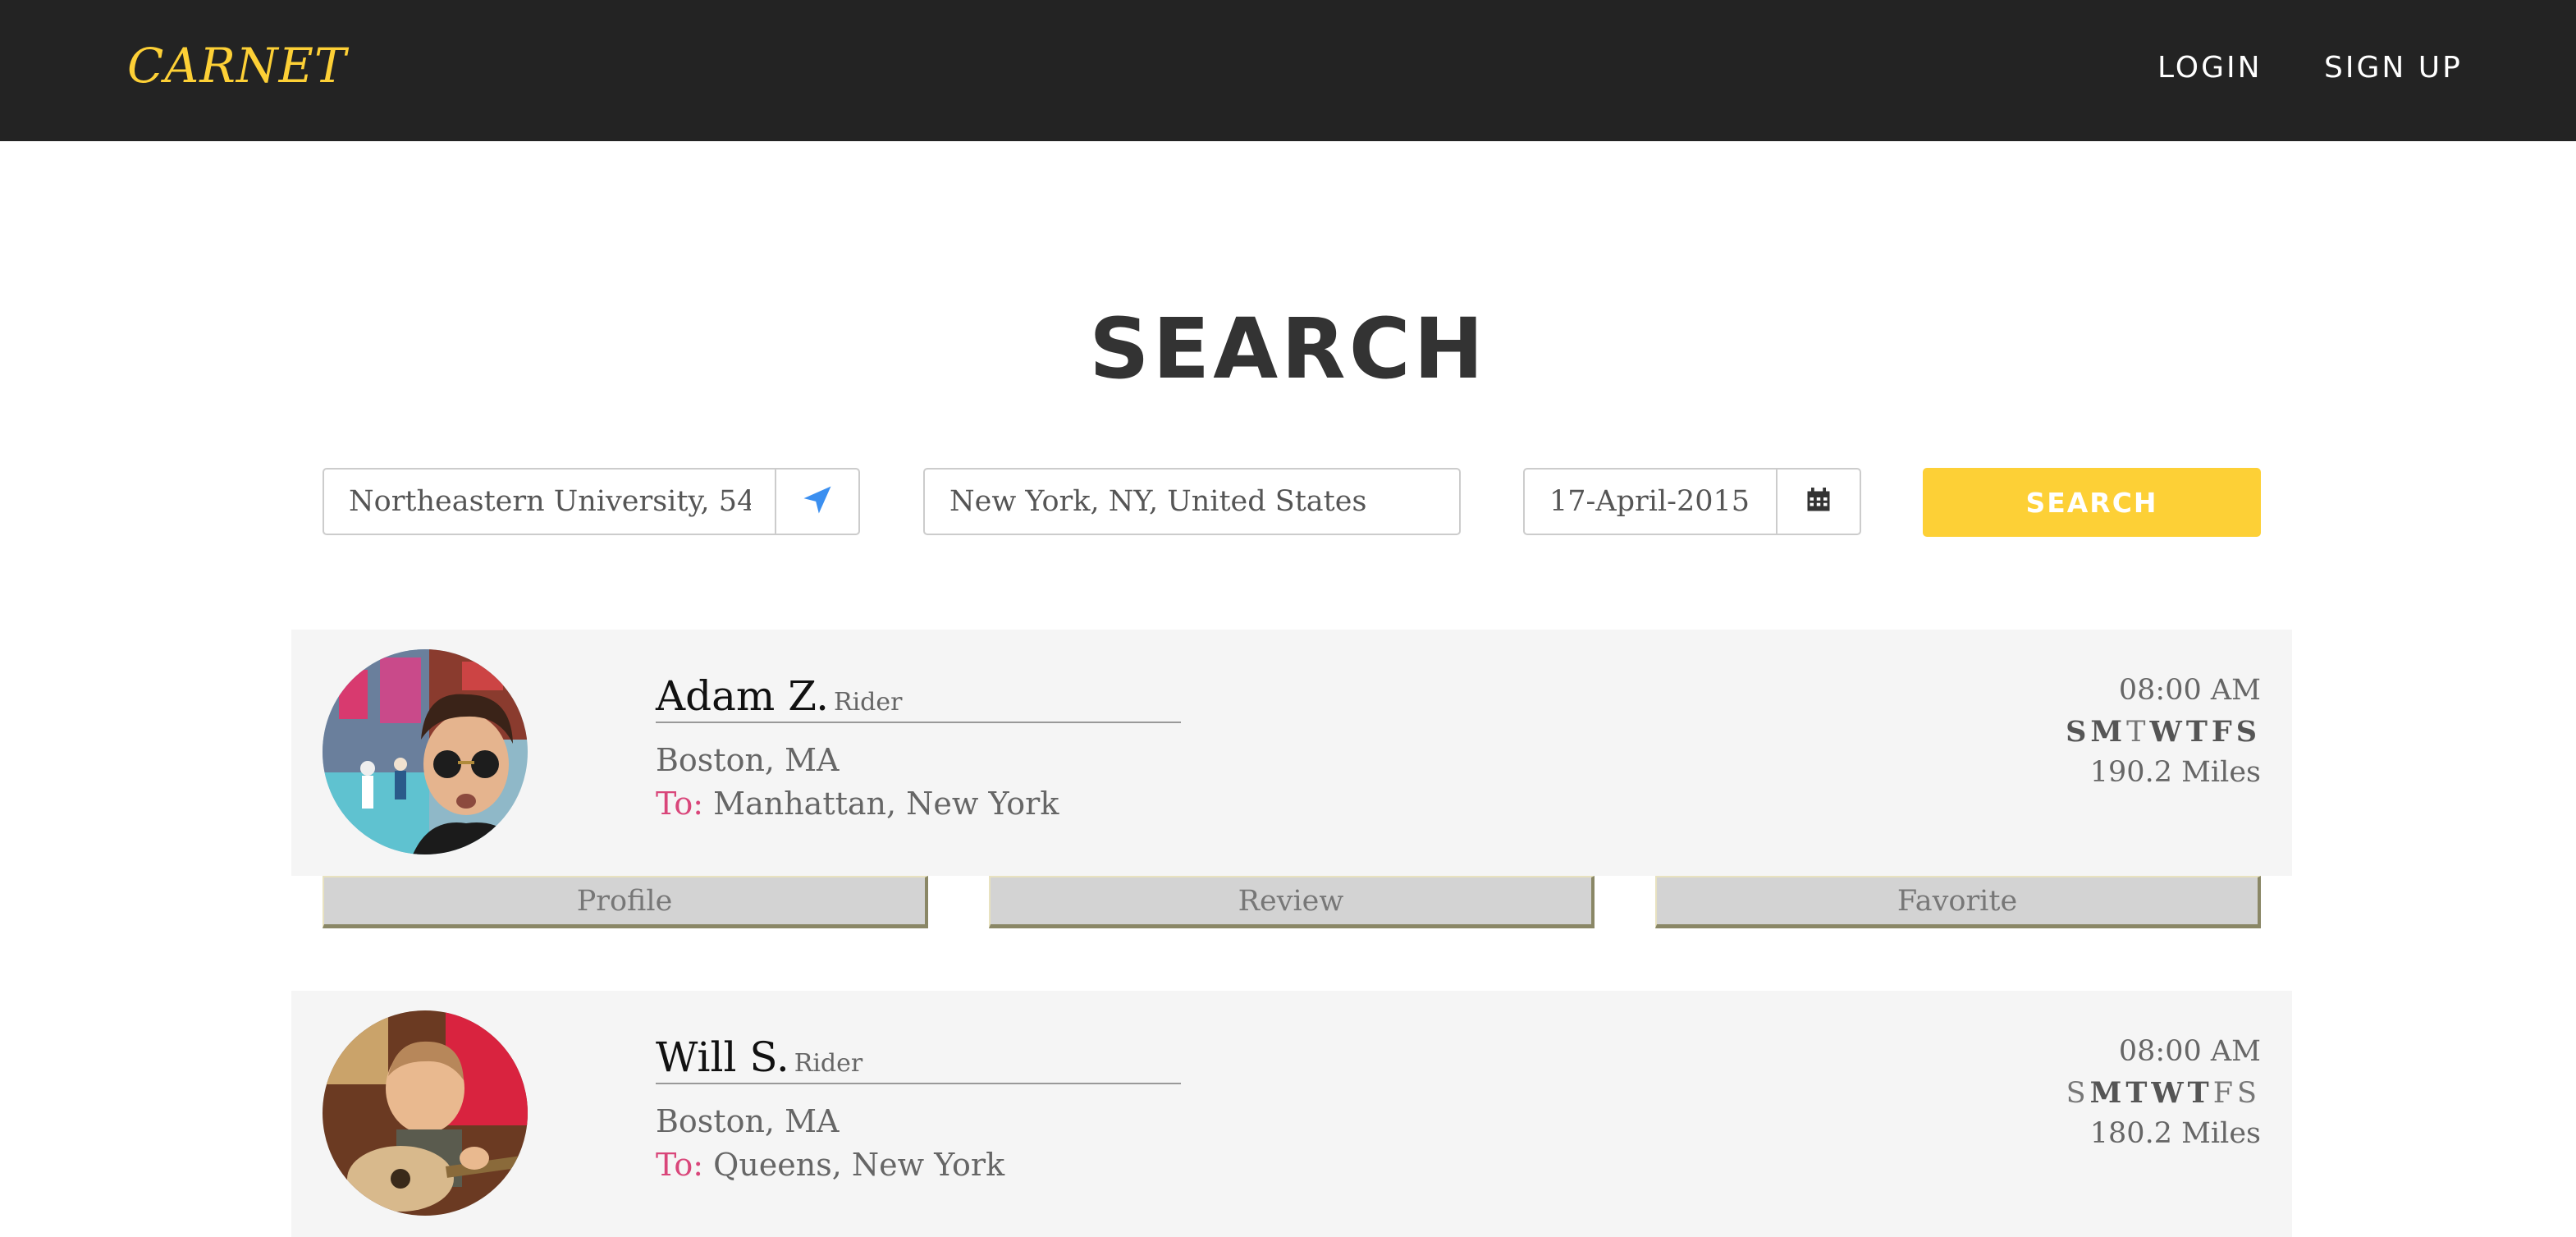 This screenshot has width=2576, height=1237. I want to click on destination-input, so click(1192, 502).